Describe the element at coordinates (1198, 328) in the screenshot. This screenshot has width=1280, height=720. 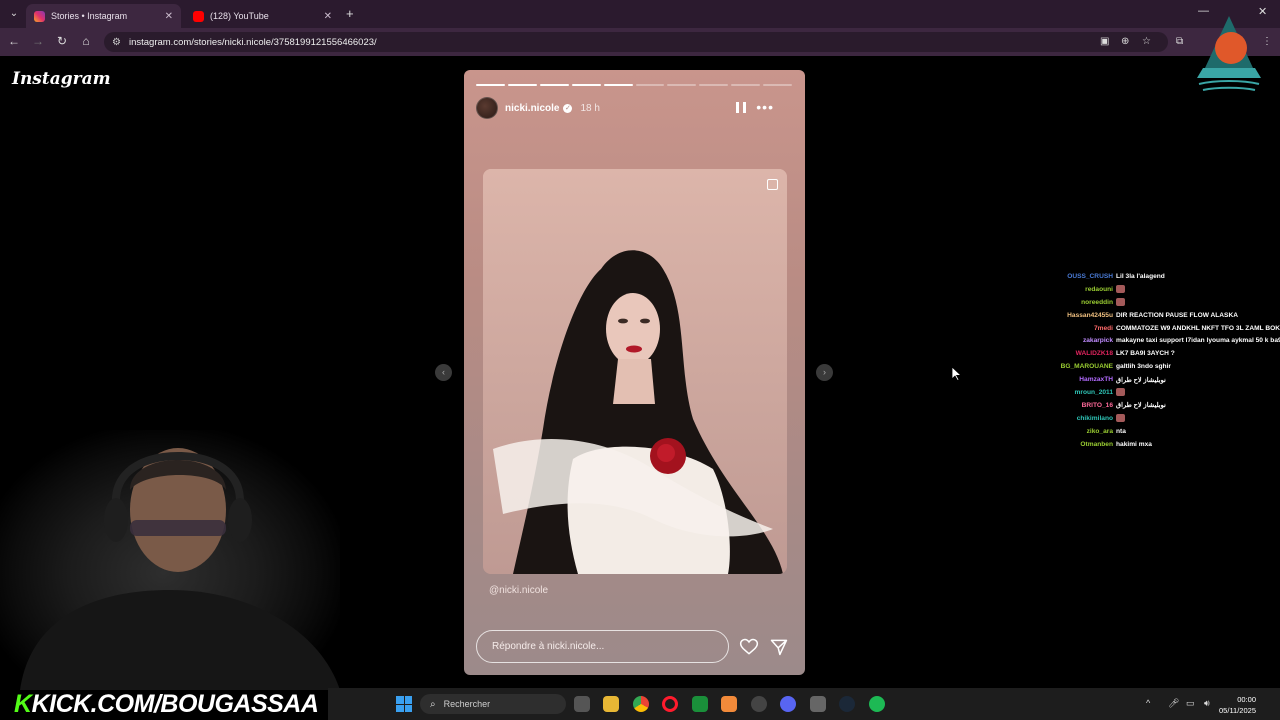
I see `chat-text: COMMATOZE W9 ANDKHL NKFT TFO 3L ZAML BOK` at that location.